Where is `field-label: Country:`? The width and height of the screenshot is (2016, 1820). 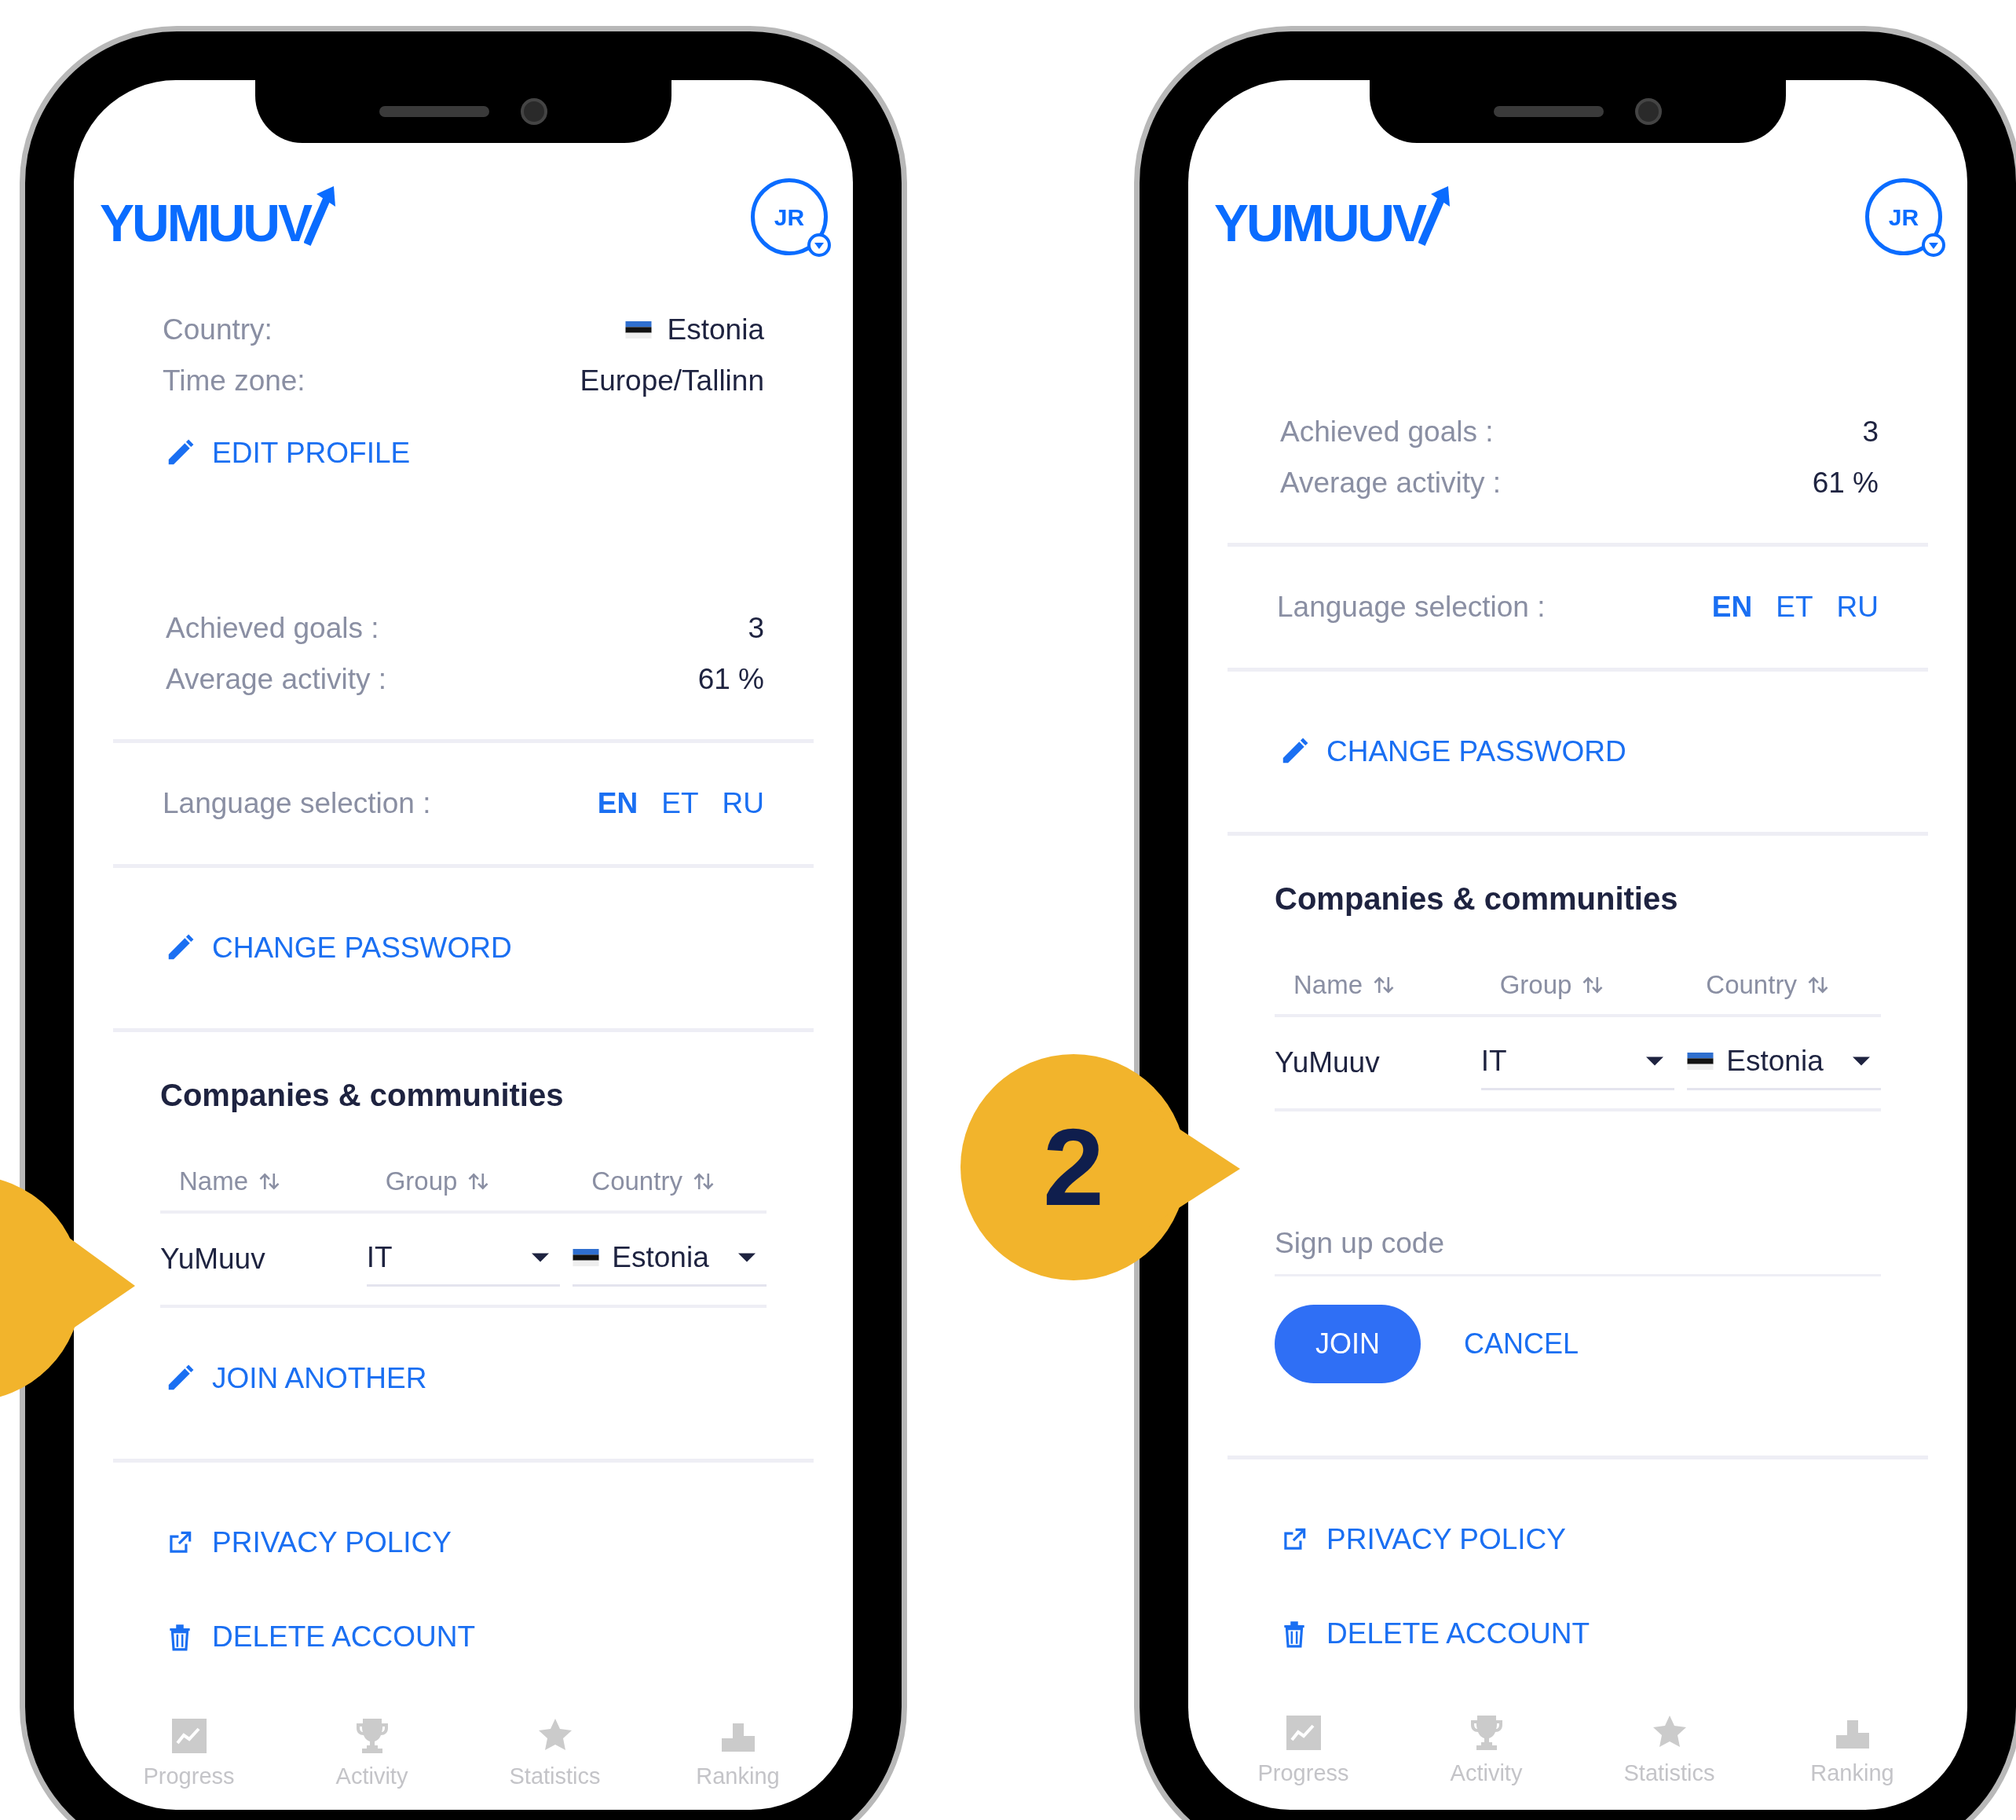 field-label: Country: is located at coordinates (218, 329).